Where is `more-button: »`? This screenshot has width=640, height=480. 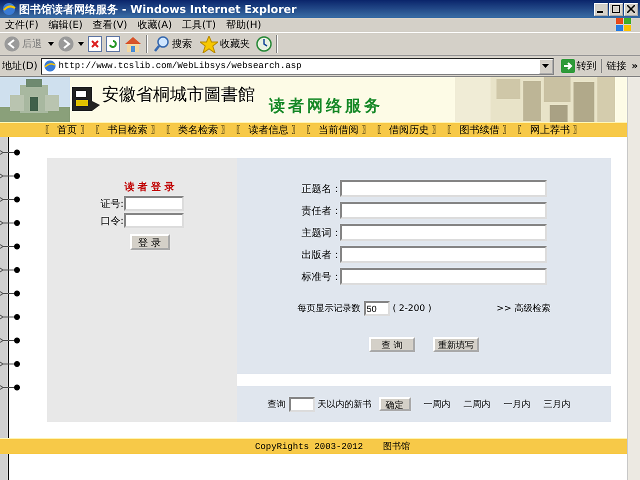
more-button: » is located at coordinates (635, 66).